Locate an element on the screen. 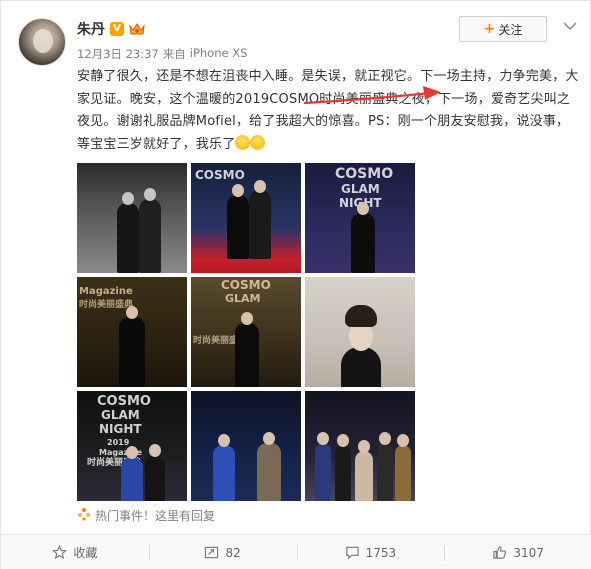 The width and height of the screenshot is (591, 569). repost-count: 82 is located at coordinates (233, 552).